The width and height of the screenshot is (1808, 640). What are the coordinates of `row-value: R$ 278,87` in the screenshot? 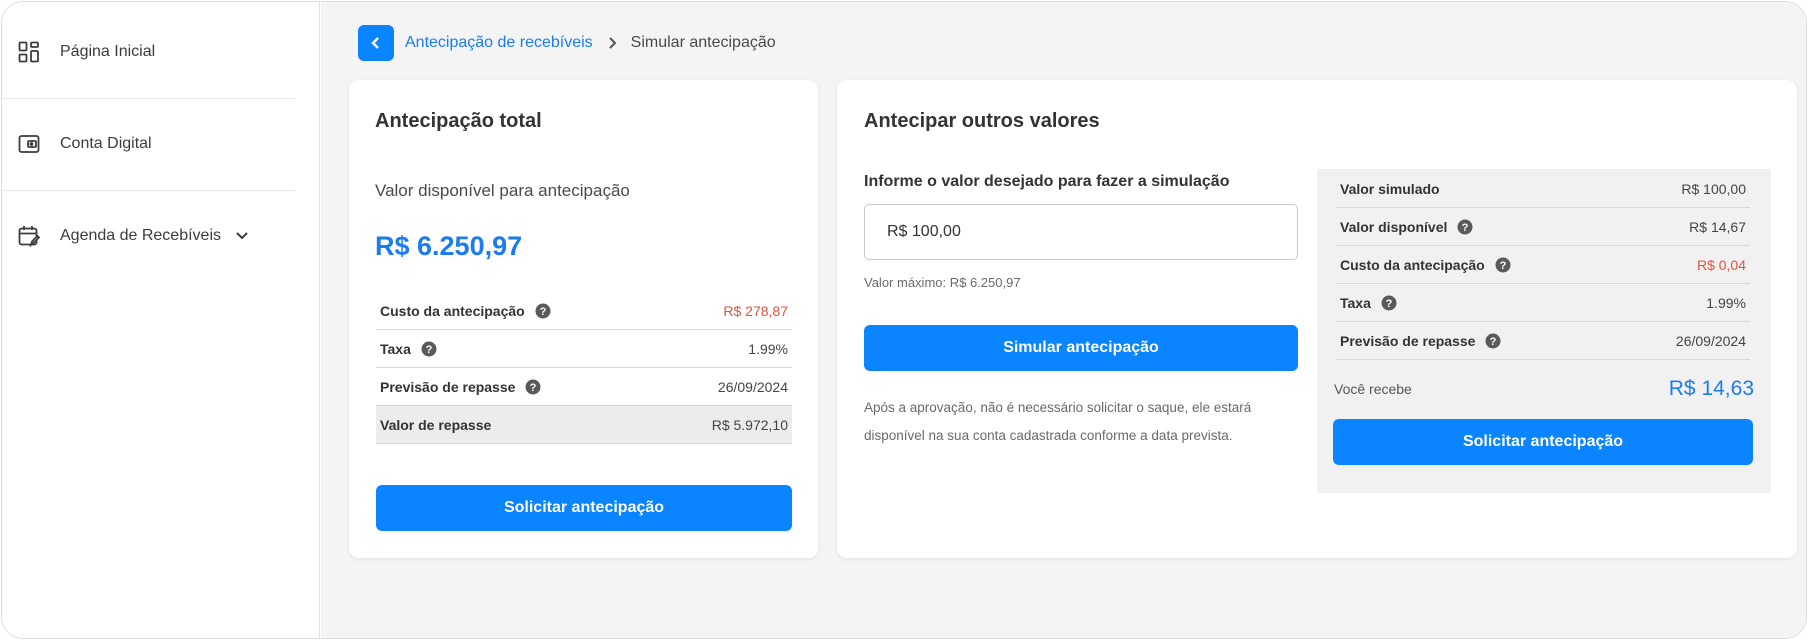 It's located at (755, 310).